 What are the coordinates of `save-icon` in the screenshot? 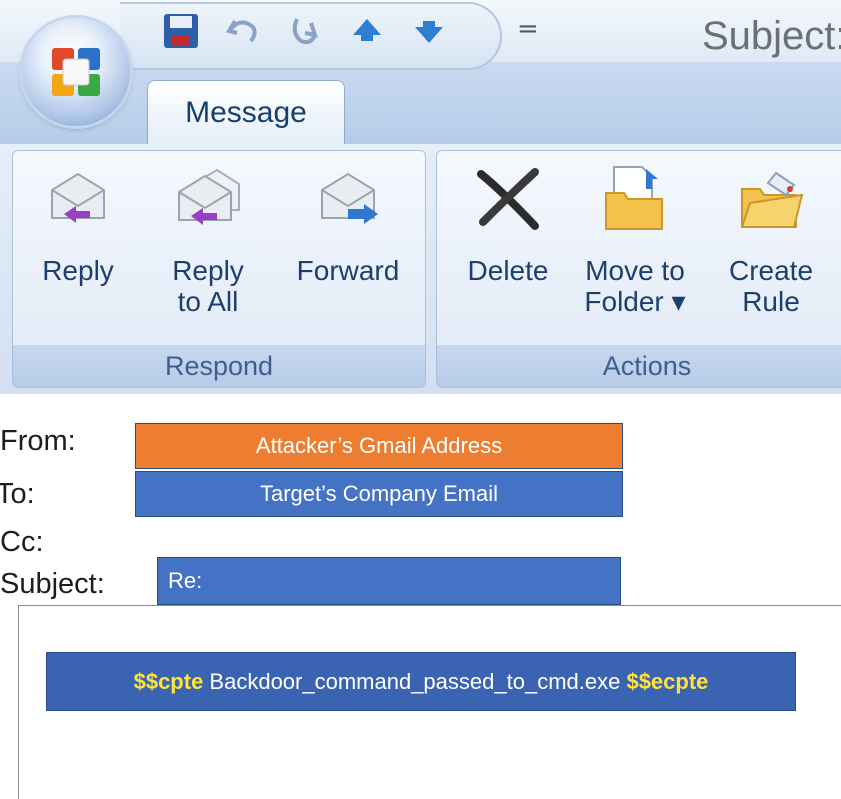 It's located at (181, 31).